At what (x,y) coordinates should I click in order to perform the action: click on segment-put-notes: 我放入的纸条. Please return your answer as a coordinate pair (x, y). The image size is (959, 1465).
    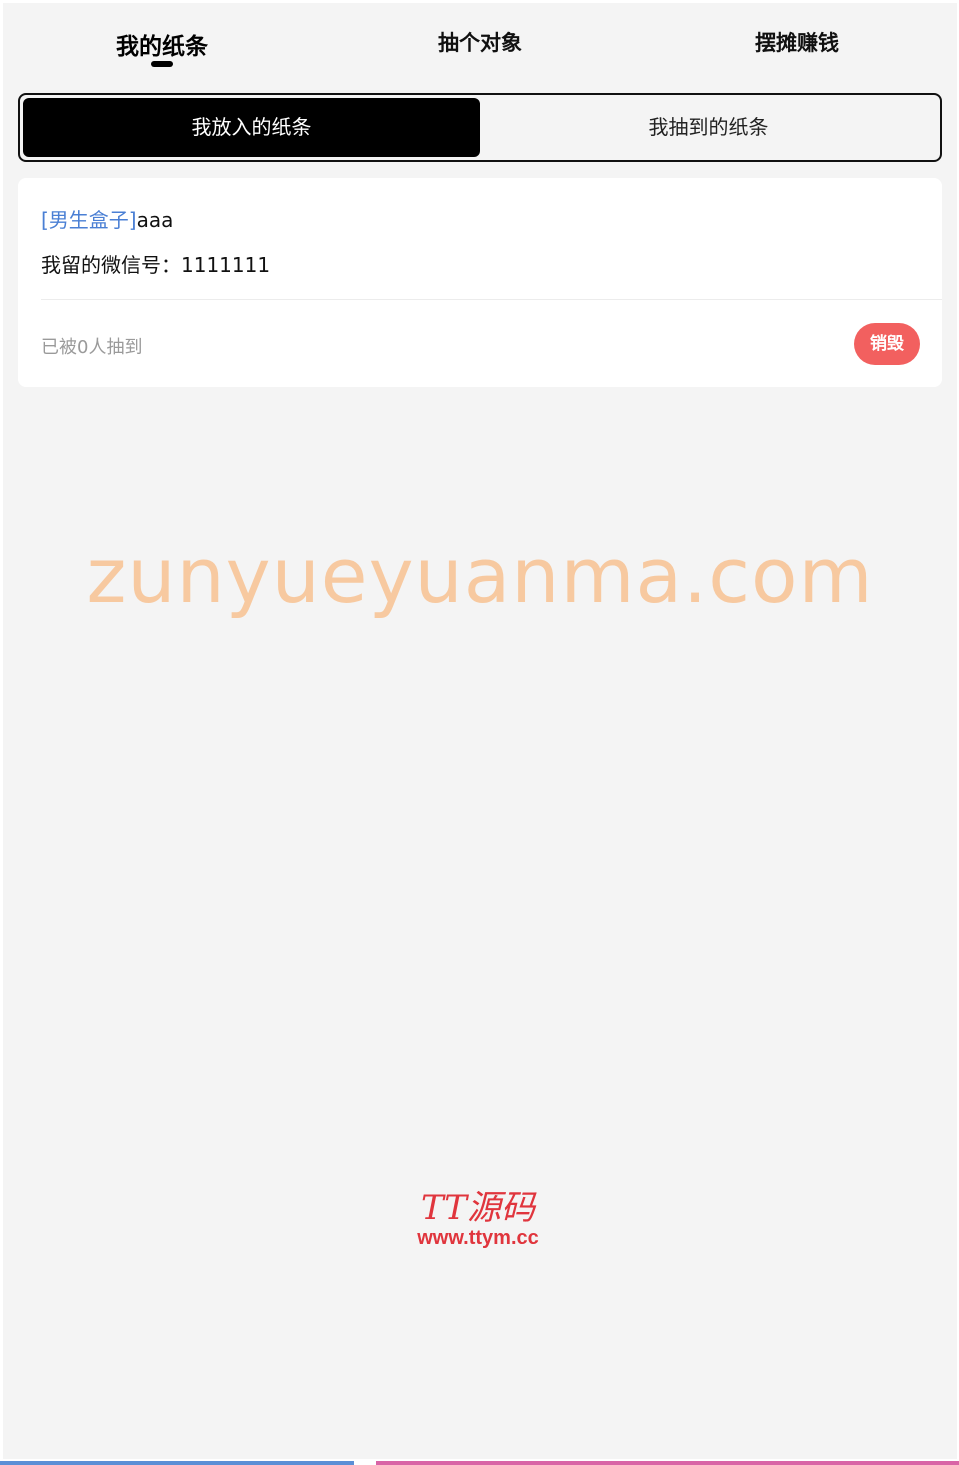
    Looking at the image, I should click on (251, 127).